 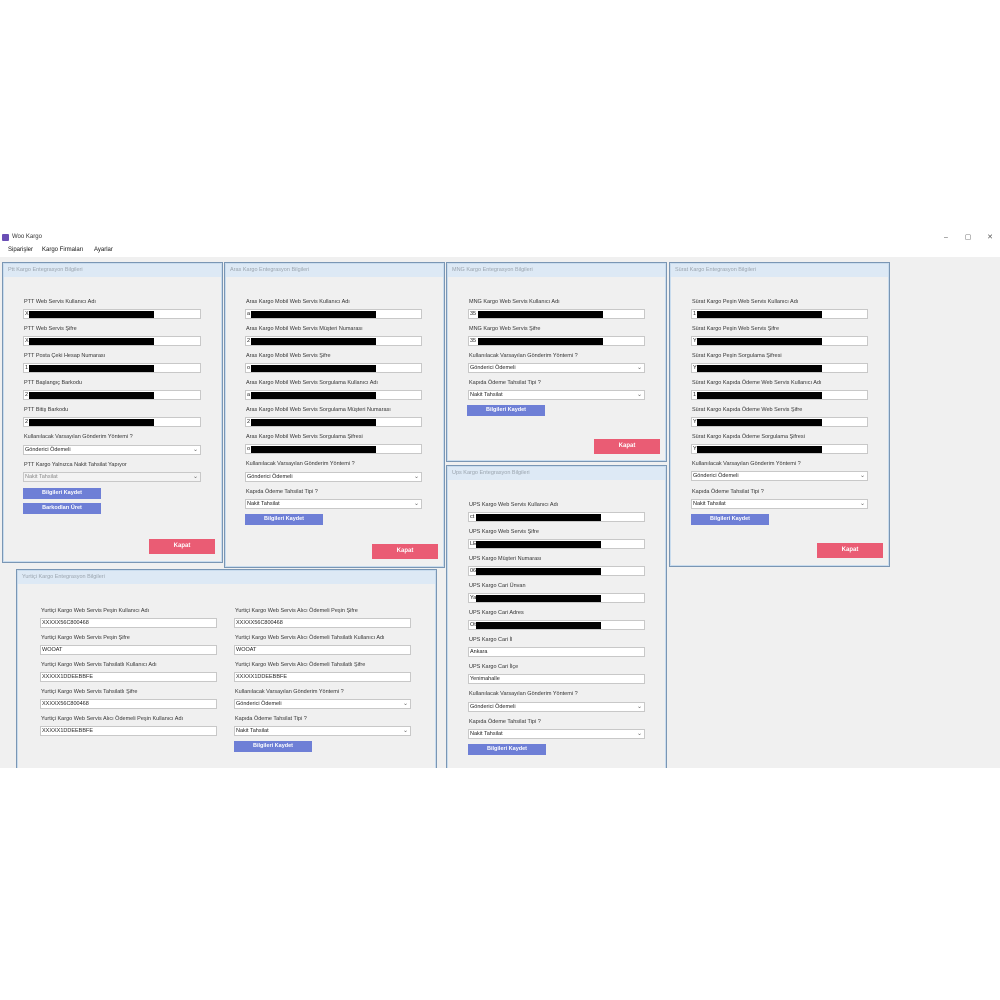 What do you see at coordinates (556, 395) in the screenshot?
I see `mng-payment-select: Nakit Tahsilat ⌄` at bounding box center [556, 395].